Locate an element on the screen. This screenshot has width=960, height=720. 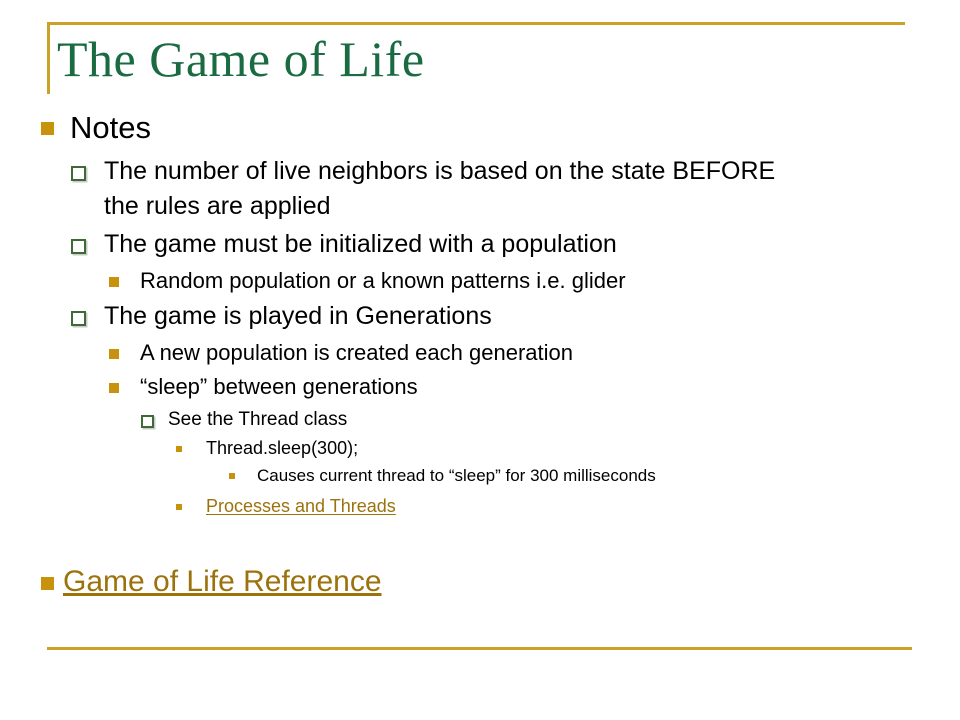
outline-item-thread-class: See the Thread class is located at coordinates (480, 419).